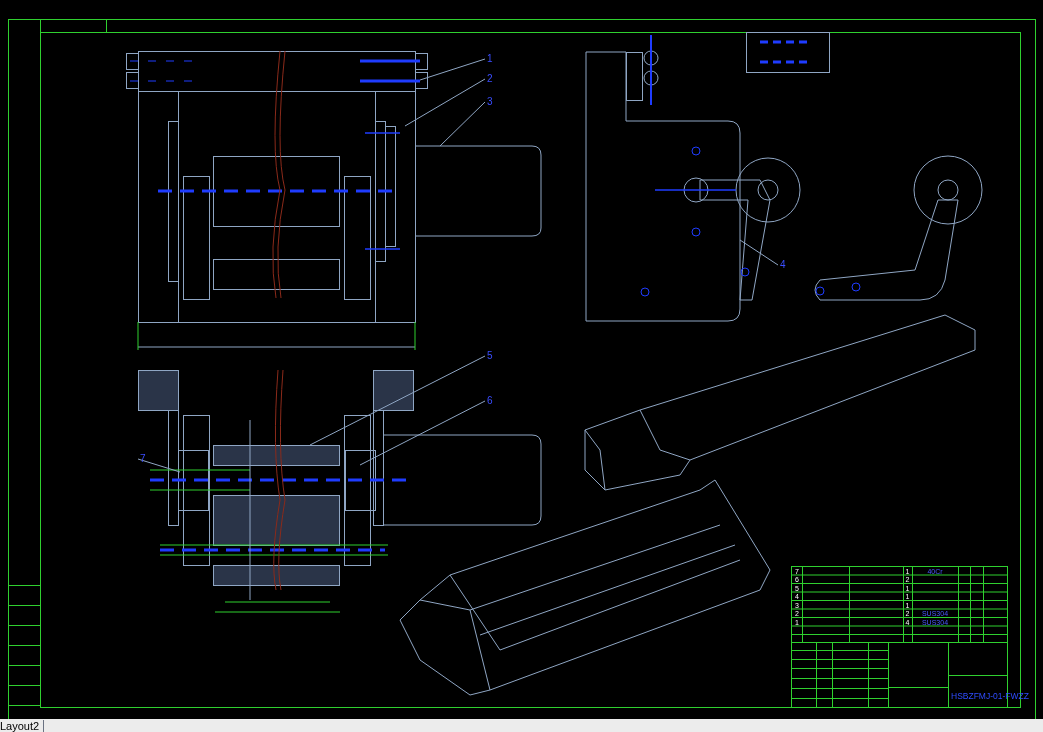 This screenshot has width=1043, height=732. What do you see at coordinates (490, 400) in the screenshot?
I see `balloon-number: 6` at bounding box center [490, 400].